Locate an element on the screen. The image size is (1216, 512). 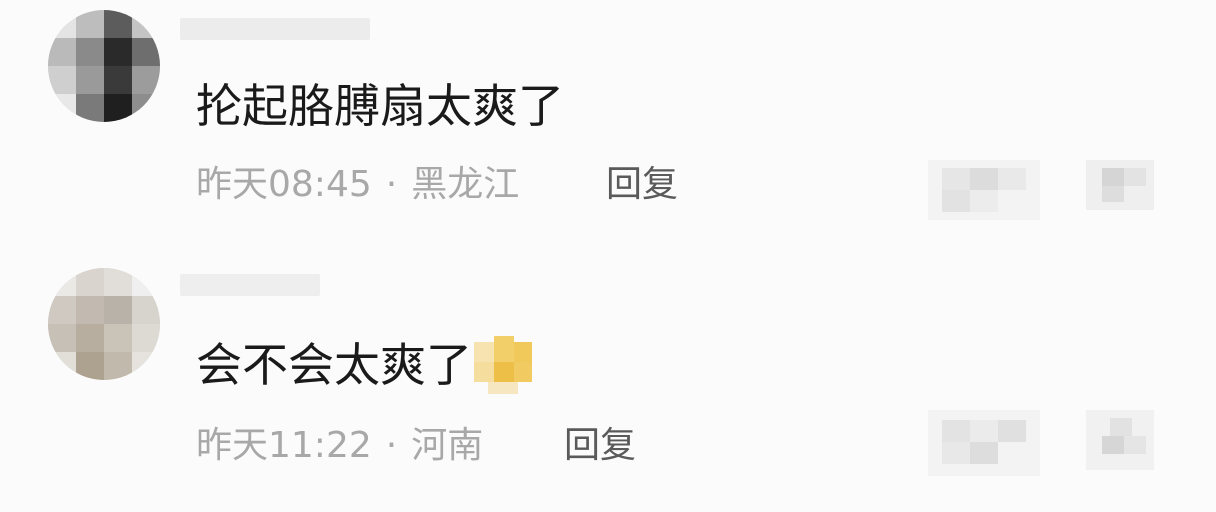
comment-meta: 昨天11:22 · 河南 is located at coordinates (339, 446).